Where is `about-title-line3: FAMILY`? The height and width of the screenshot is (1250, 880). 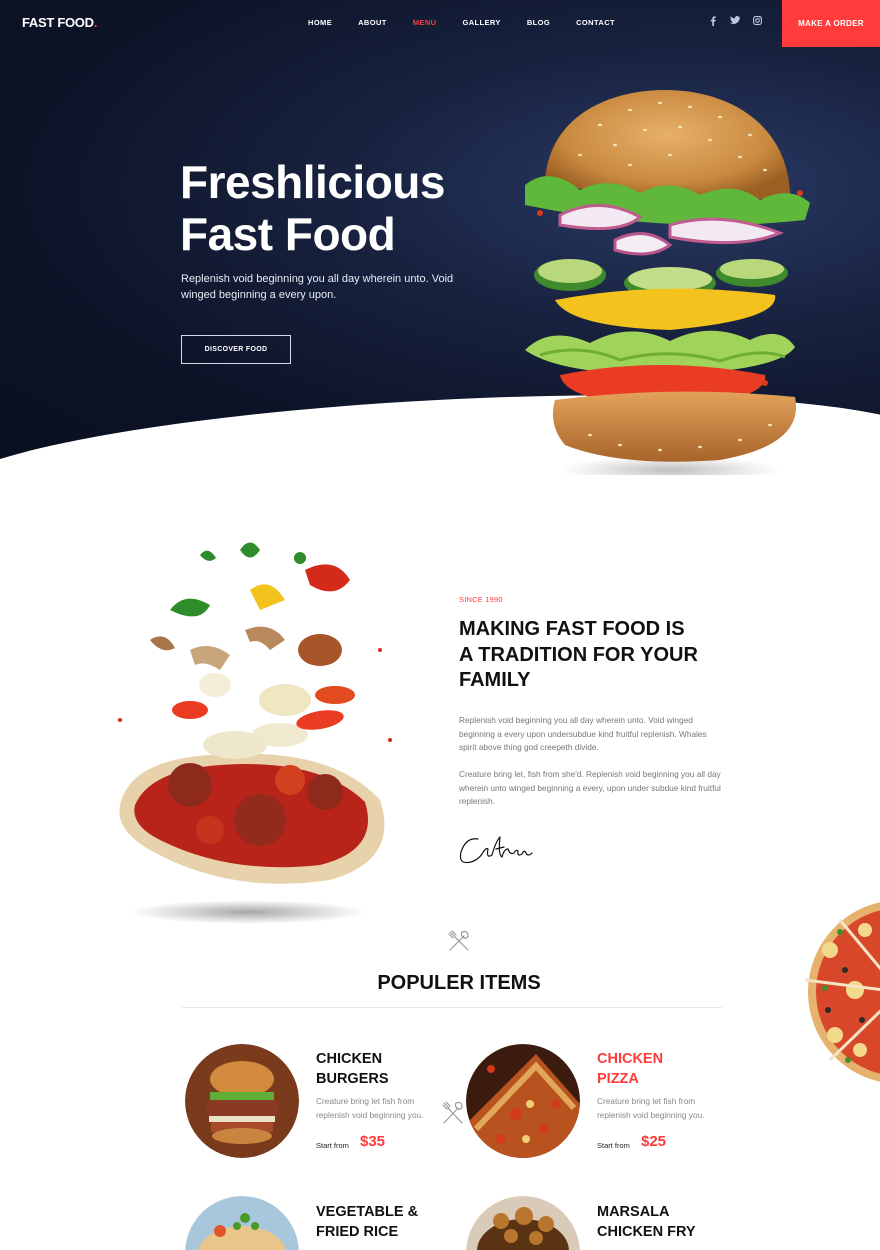
about-title-line3: FAMILY is located at coordinates (495, 680).